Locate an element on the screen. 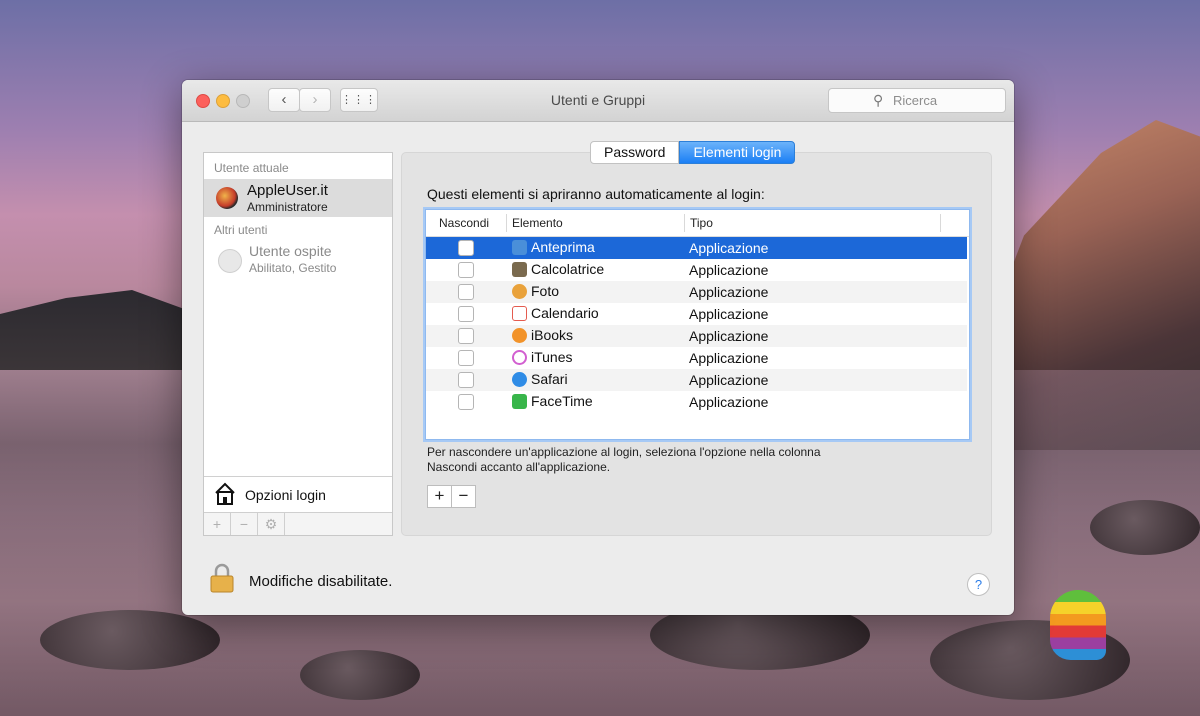  table-row: iBooks Applicazione is located at coordinates (696, 336).